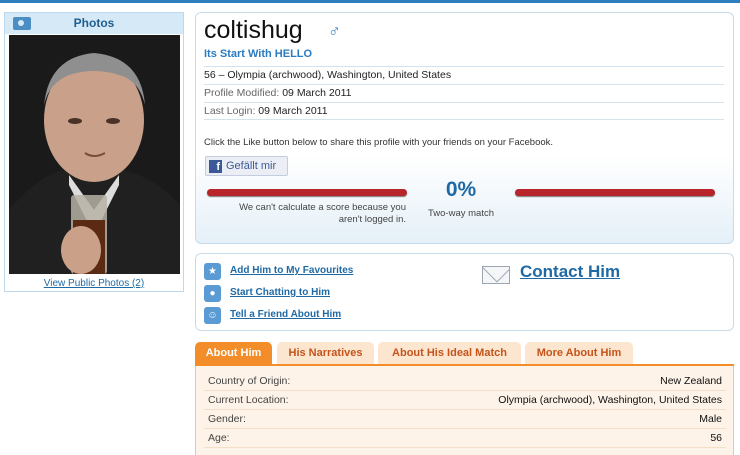  What do you see at coordinates (449, 353) in the screenshot?
I see `tab-ideal-match: About His Ideal Match` at bounding box center [449, 353].